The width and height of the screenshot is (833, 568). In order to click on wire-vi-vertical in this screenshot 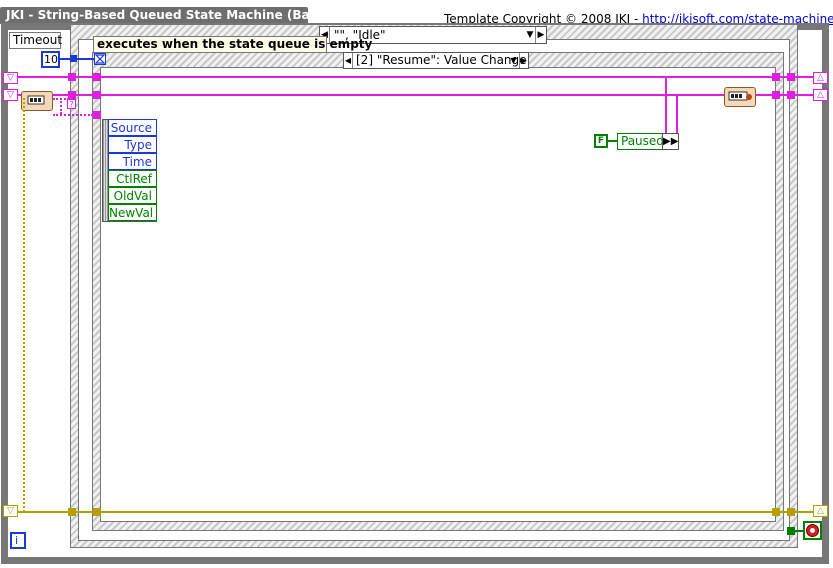, I will do `click(61, 106)`.